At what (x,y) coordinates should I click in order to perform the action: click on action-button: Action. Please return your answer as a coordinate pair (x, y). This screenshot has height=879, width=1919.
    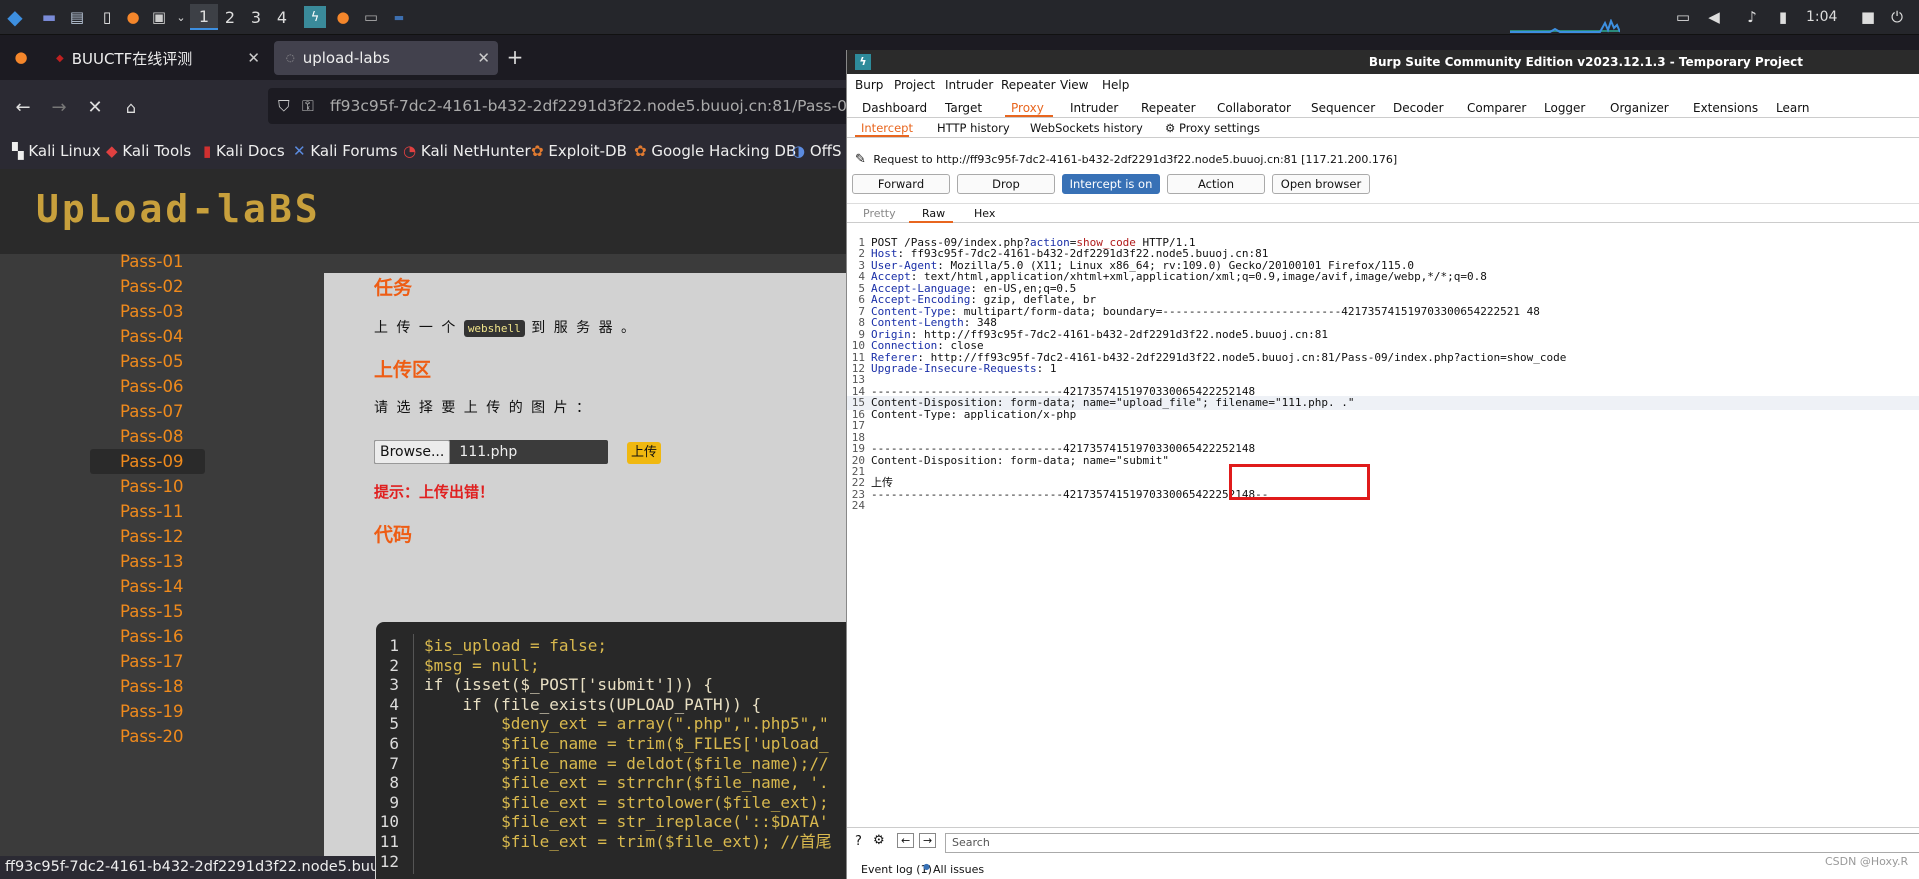
    Looking at the image, I should click on (1216, 184).